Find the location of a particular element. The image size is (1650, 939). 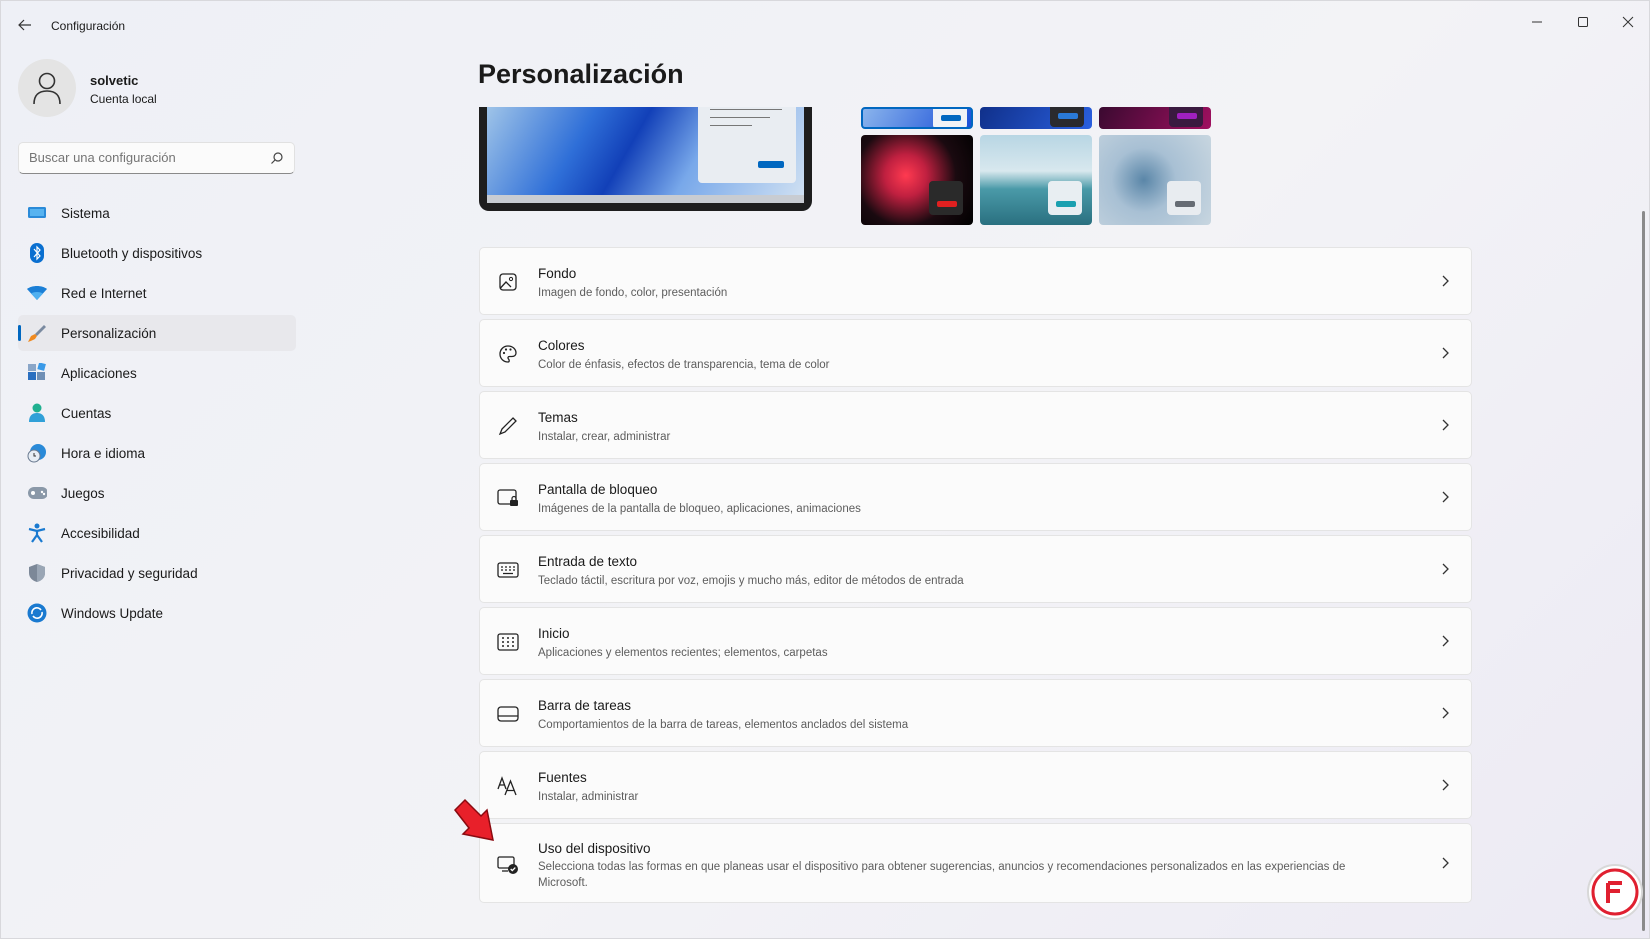

keyboard-icon is located at coordinates (508, 570).